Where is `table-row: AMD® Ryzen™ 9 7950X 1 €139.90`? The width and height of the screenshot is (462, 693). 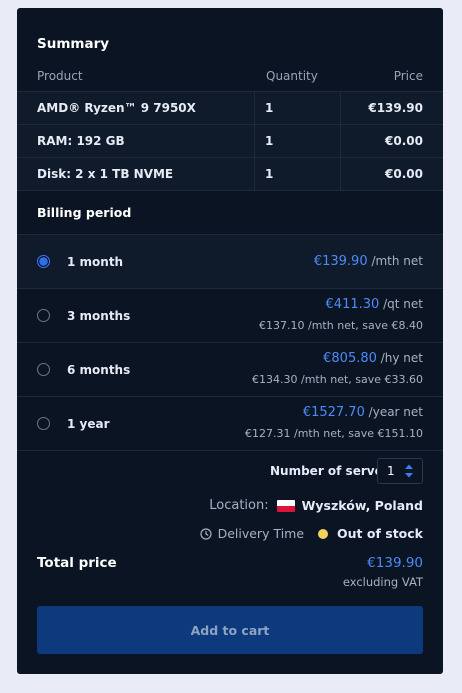 table-row: AMD® Ryzen™ 9 7950X 1 €139.90 is located at coordinates (230, 108).